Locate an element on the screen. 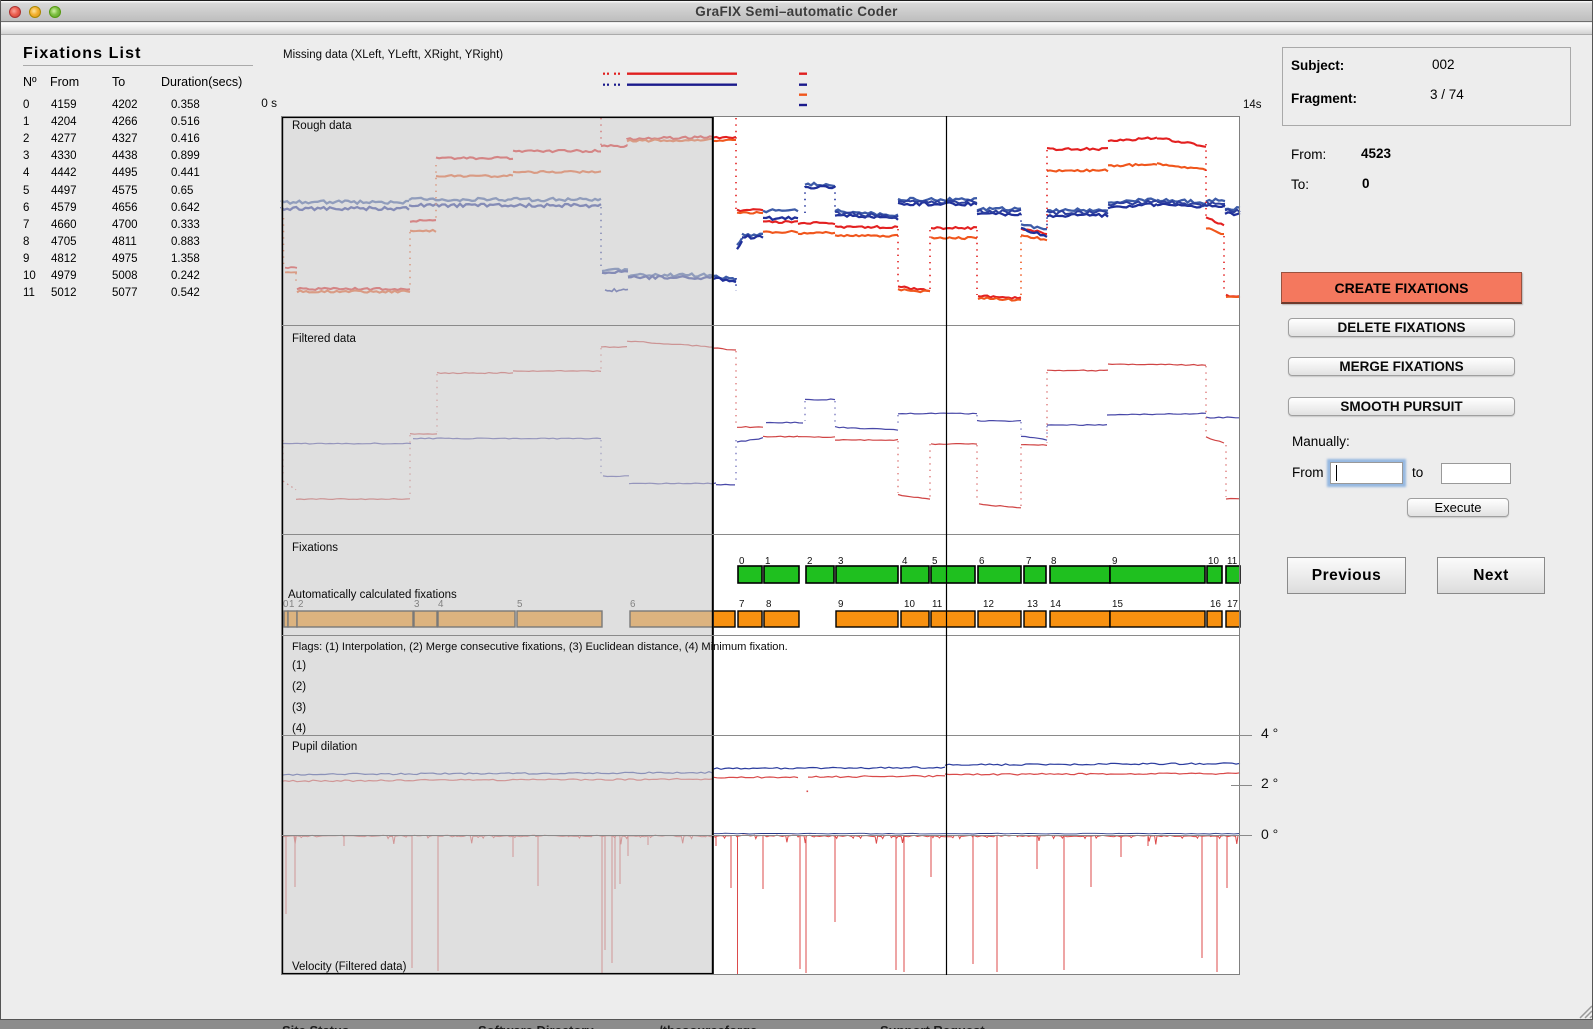 The image size is (1593, 1029). svg-text: 0 ° is located at coordinates (1269, 834).